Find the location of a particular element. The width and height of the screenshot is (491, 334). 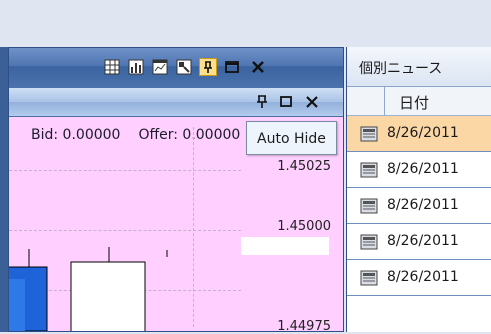

maximize-button is located at coordinates (232, 67).